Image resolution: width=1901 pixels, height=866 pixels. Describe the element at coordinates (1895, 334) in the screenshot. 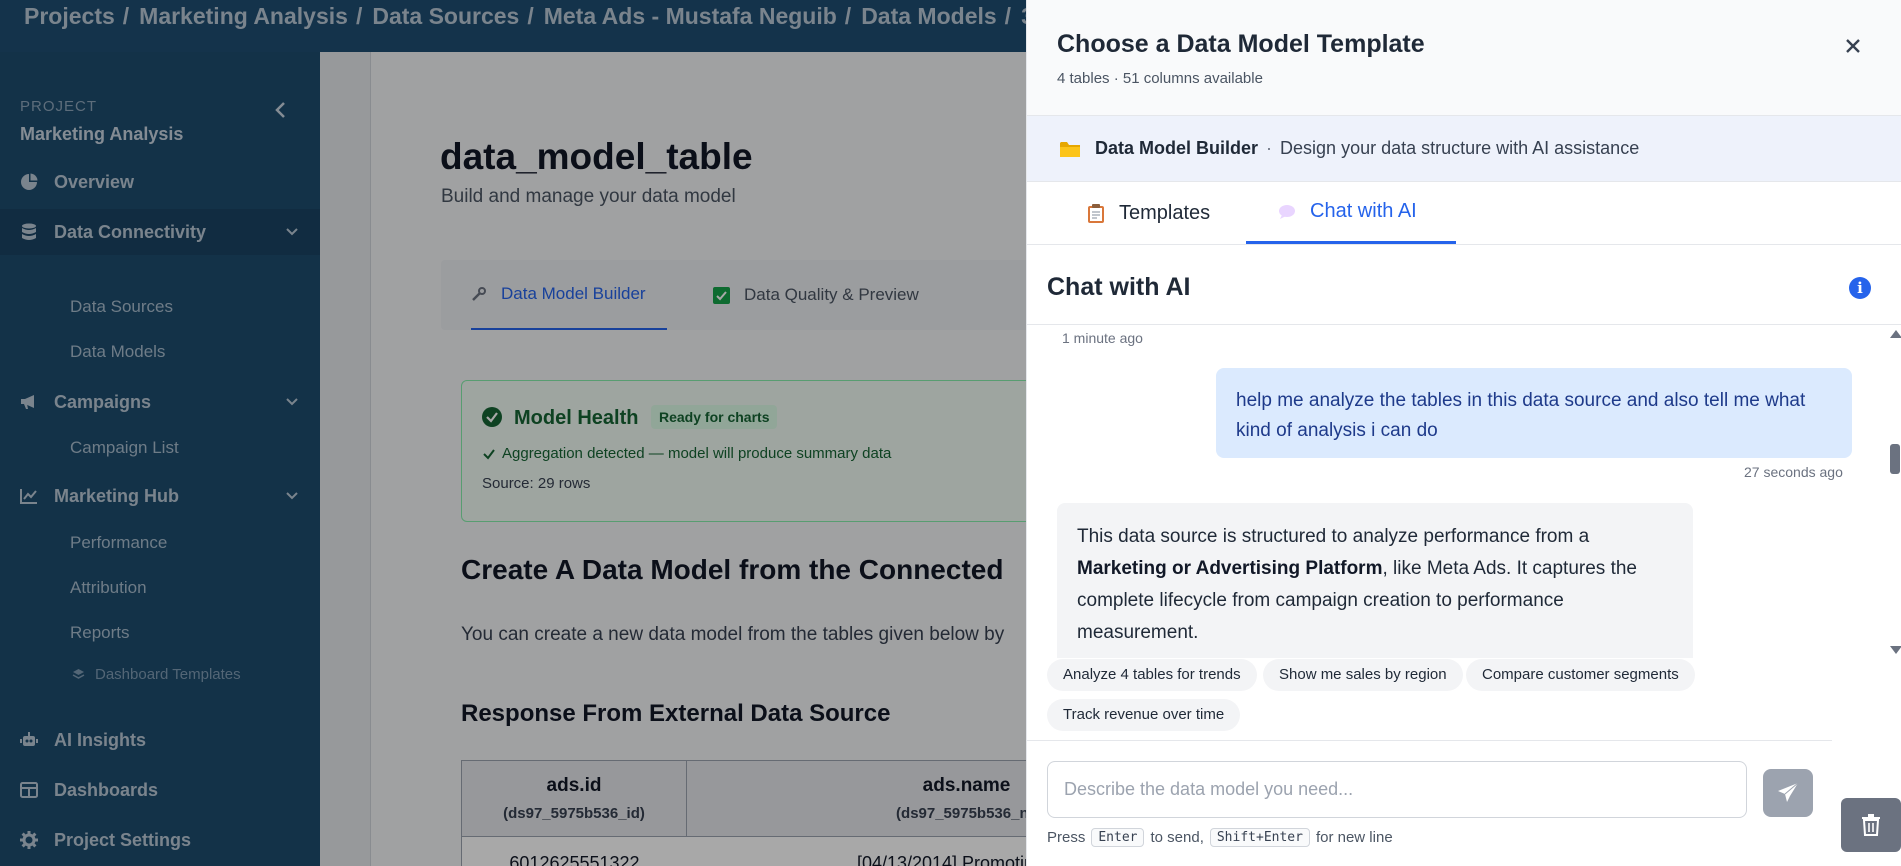

I see `scroll-up-arrow-icon` at that location.